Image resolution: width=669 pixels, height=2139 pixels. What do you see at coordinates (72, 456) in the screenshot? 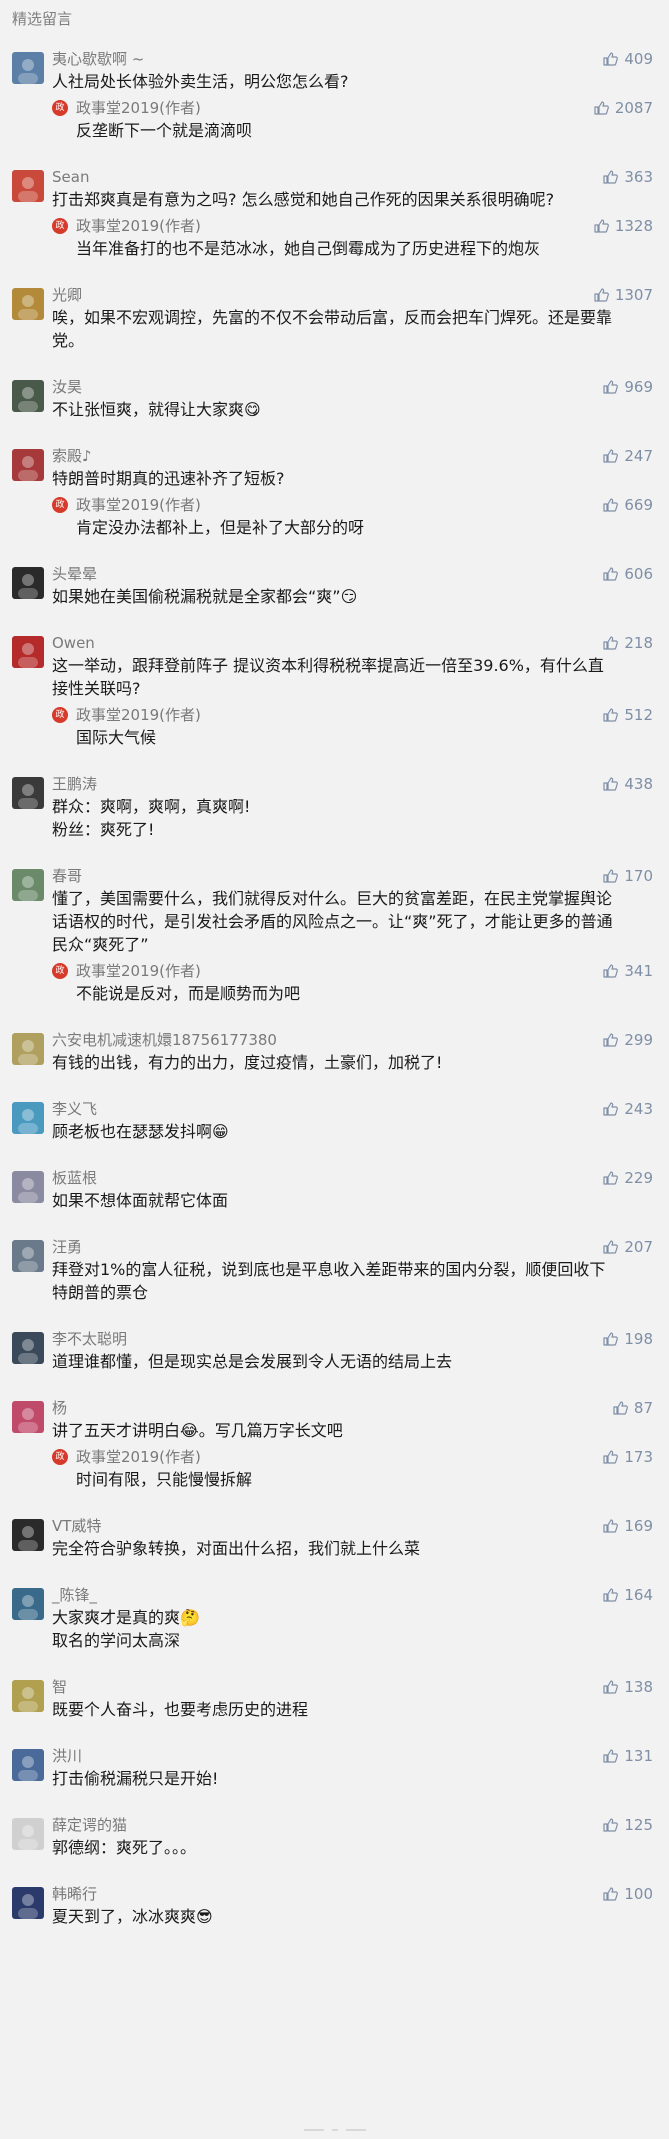
I see `commenter-name: 索殿♪` at bounding box center [72, 456].